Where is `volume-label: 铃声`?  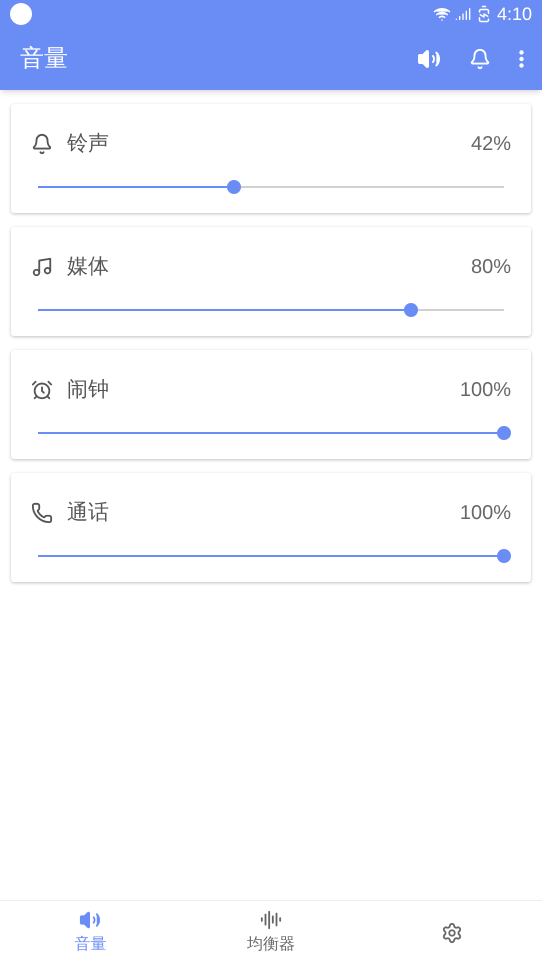
volume-label: 铃声 is located at coordinates (88, 144).